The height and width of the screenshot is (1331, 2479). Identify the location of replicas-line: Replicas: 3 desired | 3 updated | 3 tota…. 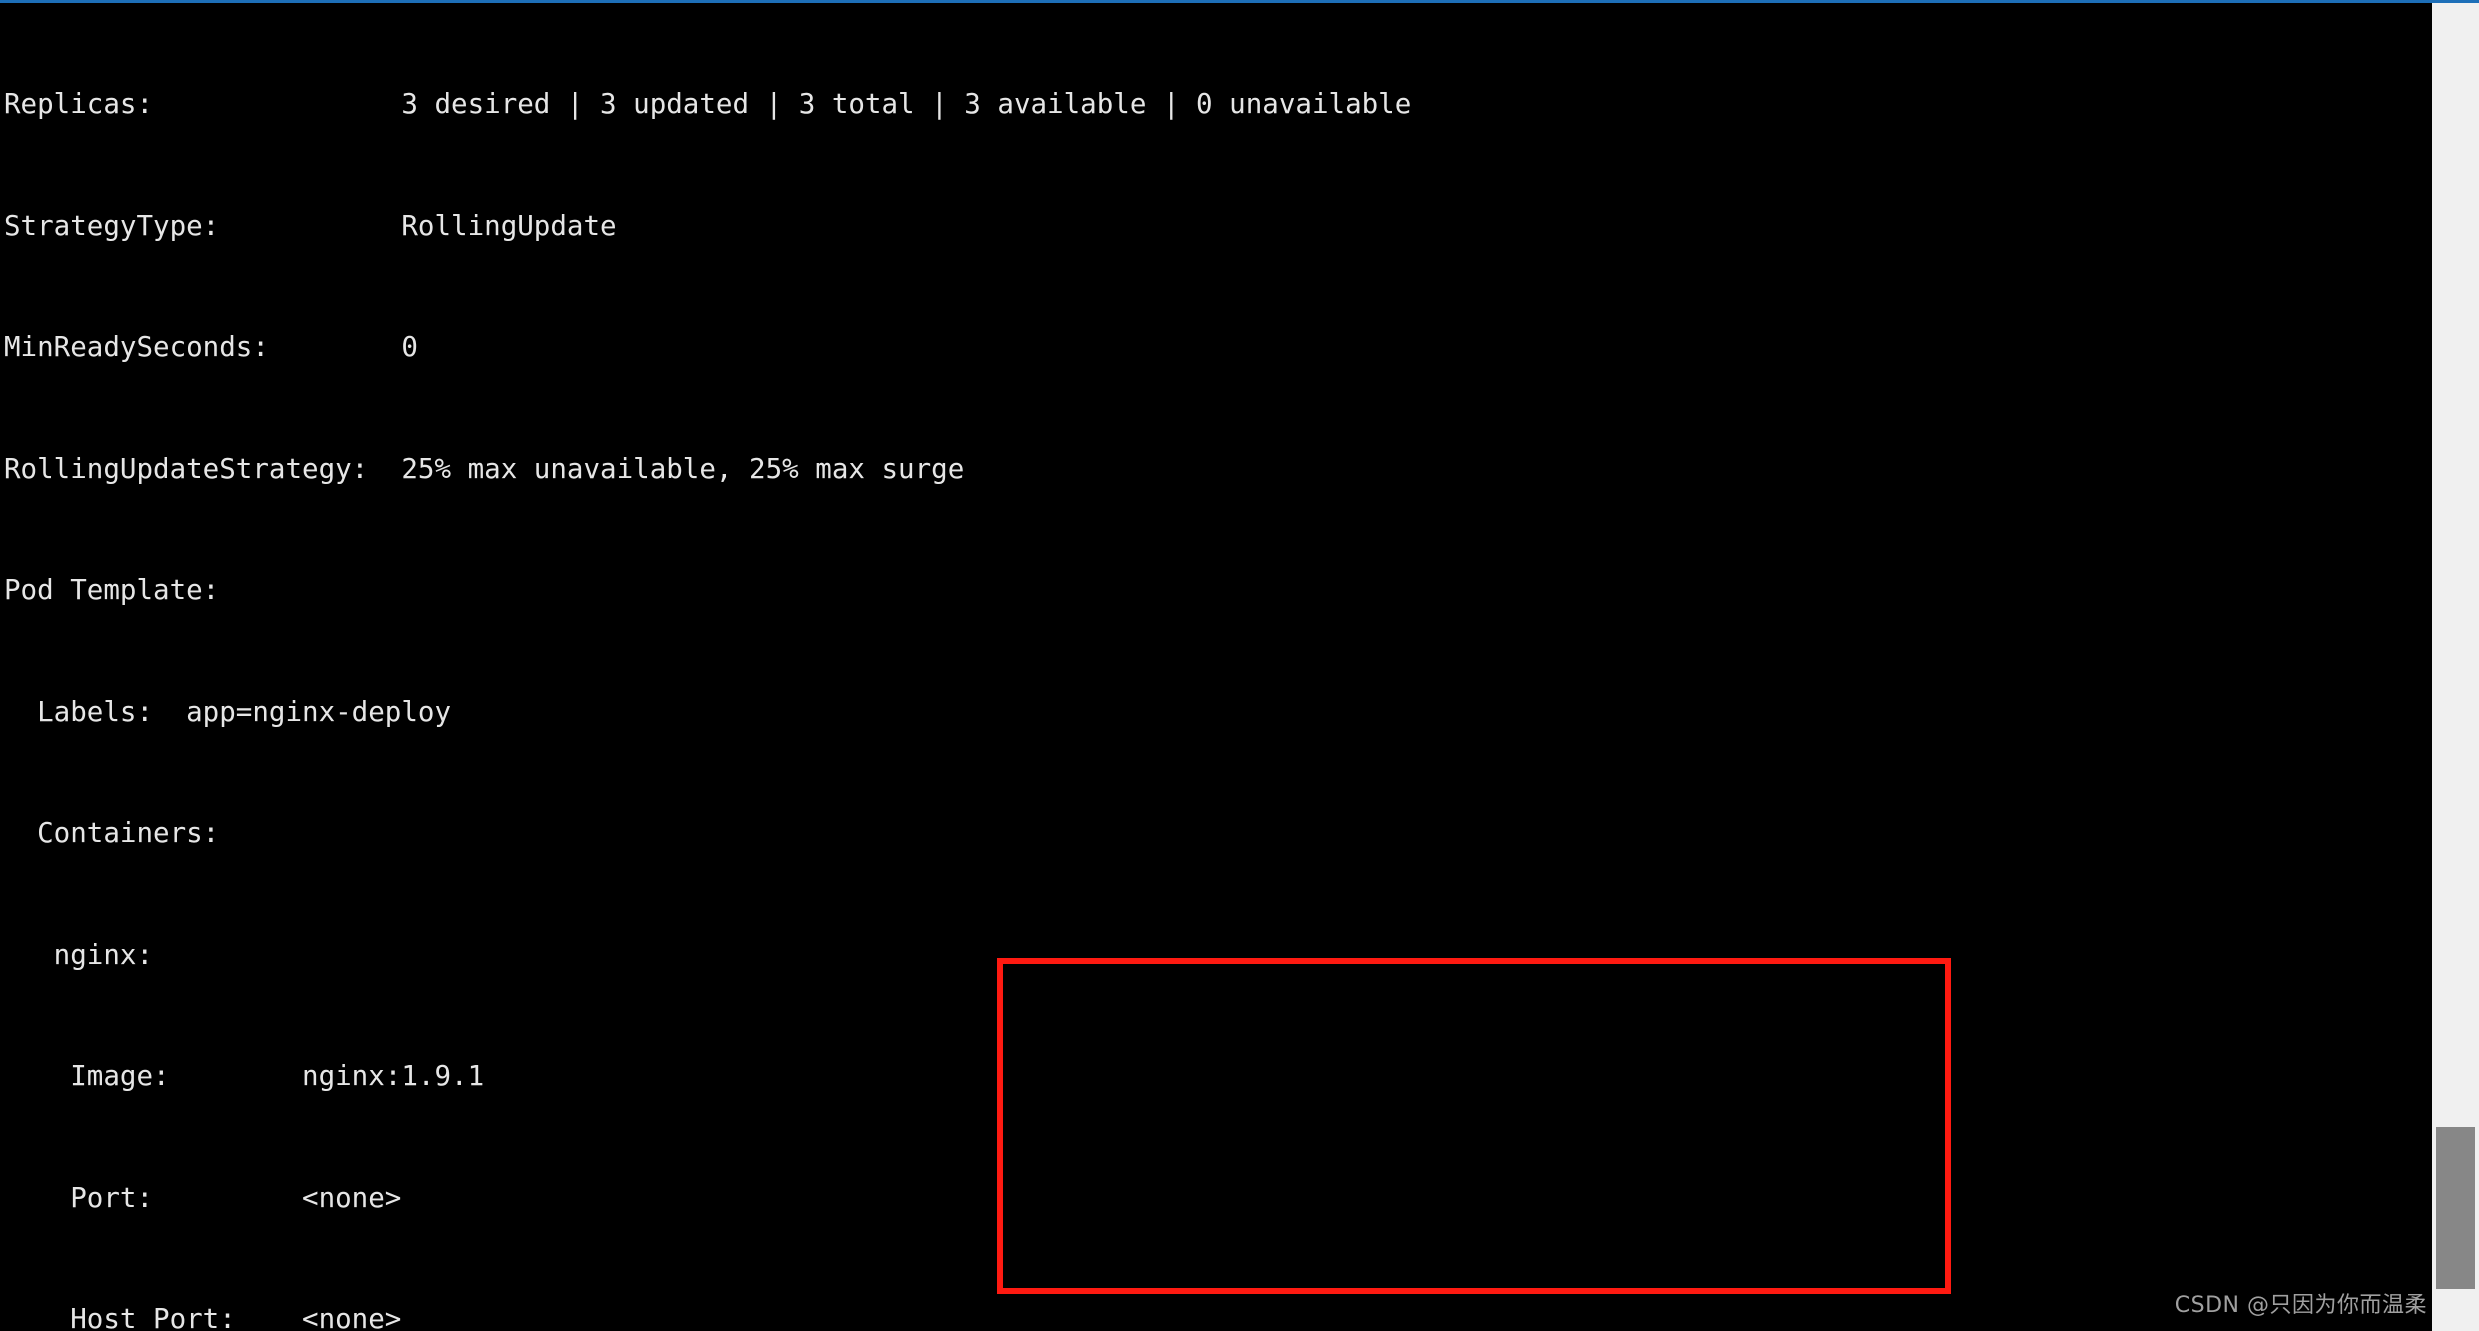
(708, 104).